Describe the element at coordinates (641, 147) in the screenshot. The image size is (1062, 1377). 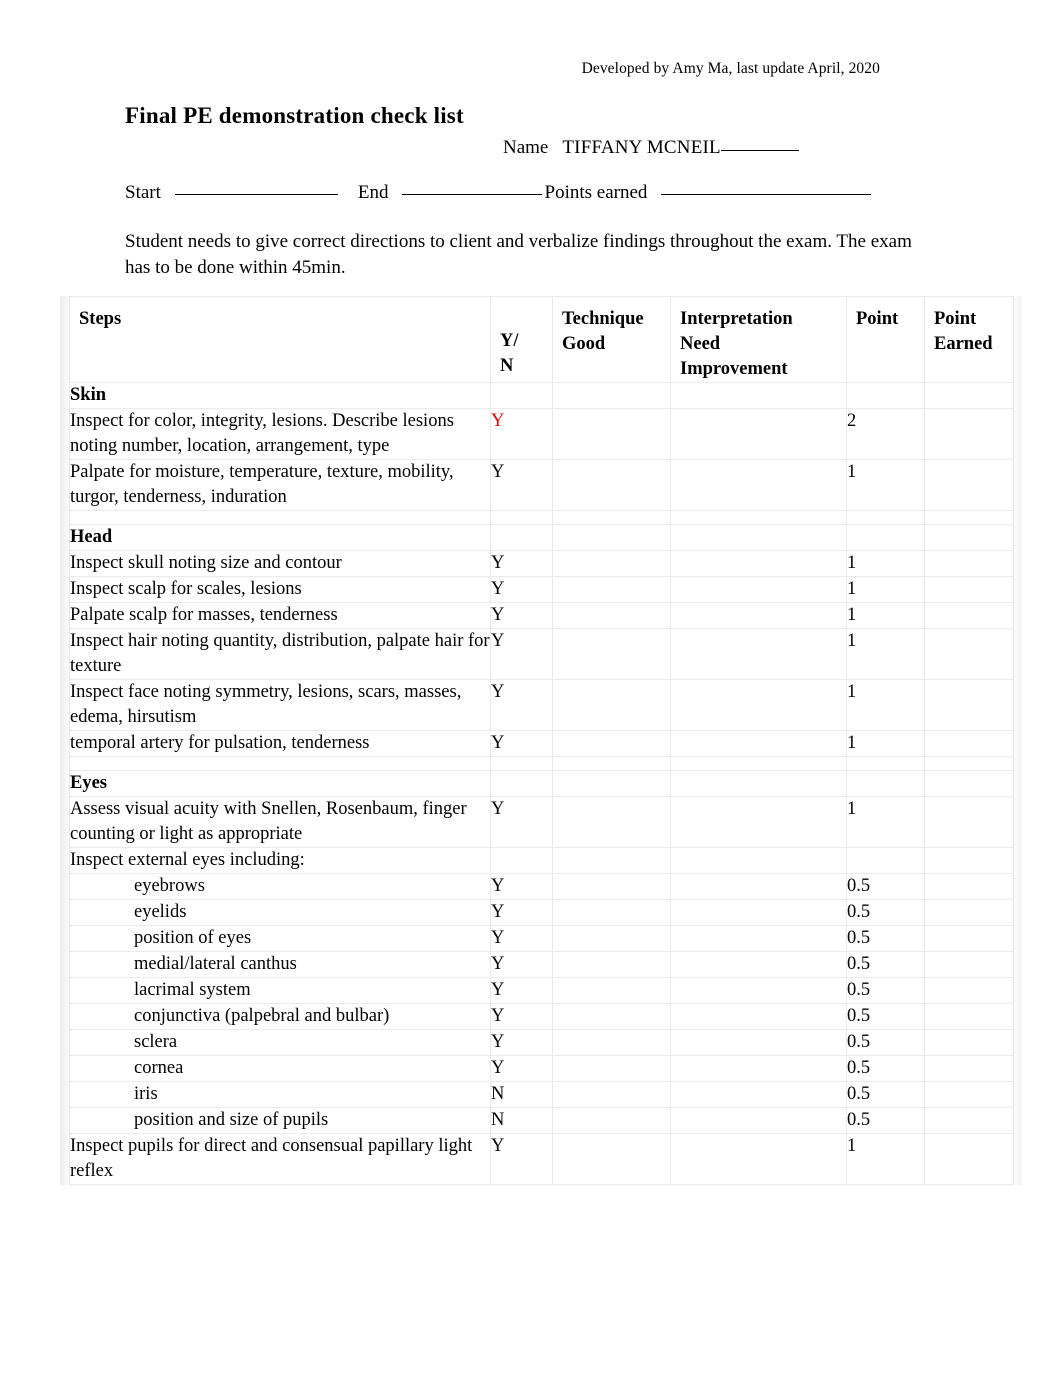
I see `name-value: TIFFANY MCNEIL` at that location.